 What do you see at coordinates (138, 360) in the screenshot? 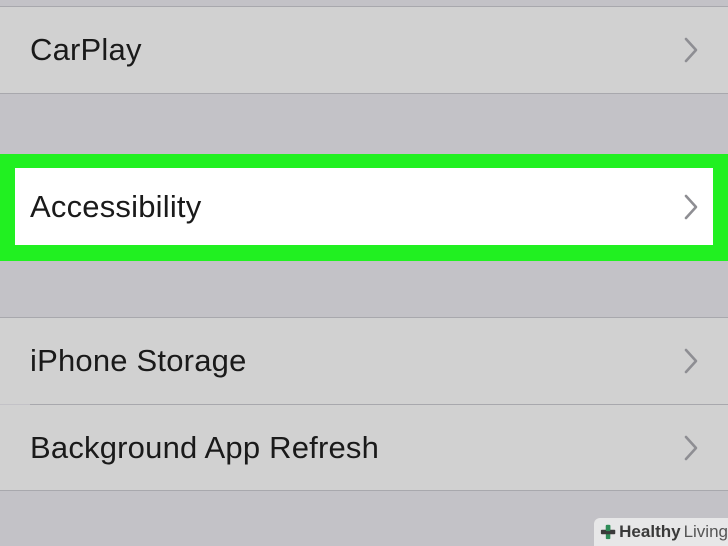
I see `row-label: iPhone Storage` at bounding box center [138, 360].